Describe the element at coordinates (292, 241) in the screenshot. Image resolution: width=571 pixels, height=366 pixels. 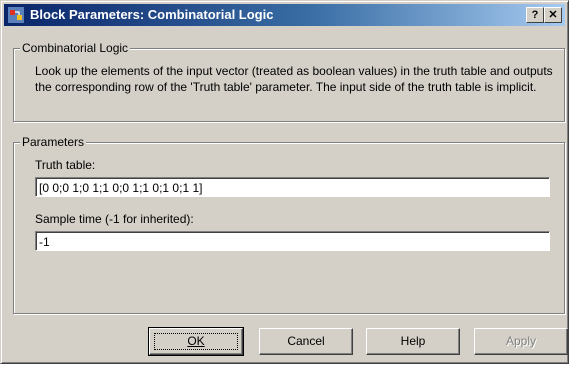
I see `sample-time-input: -1` at that location.